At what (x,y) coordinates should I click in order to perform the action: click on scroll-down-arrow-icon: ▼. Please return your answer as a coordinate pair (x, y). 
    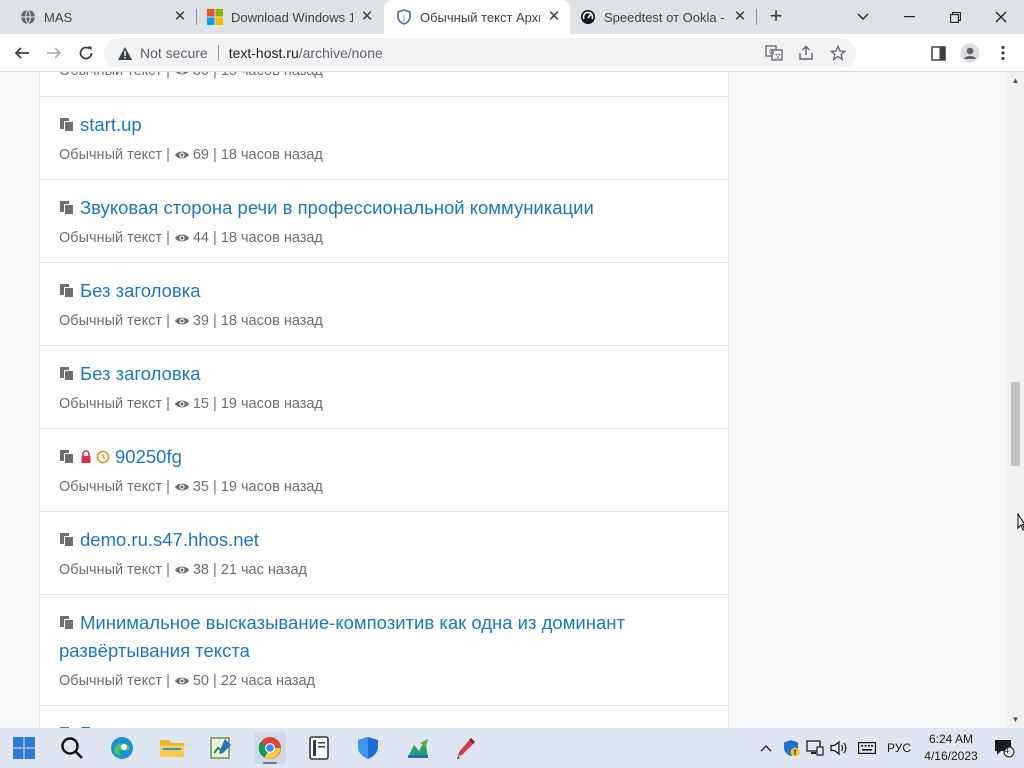
    Looking at the image, I should click on (1015, 719).